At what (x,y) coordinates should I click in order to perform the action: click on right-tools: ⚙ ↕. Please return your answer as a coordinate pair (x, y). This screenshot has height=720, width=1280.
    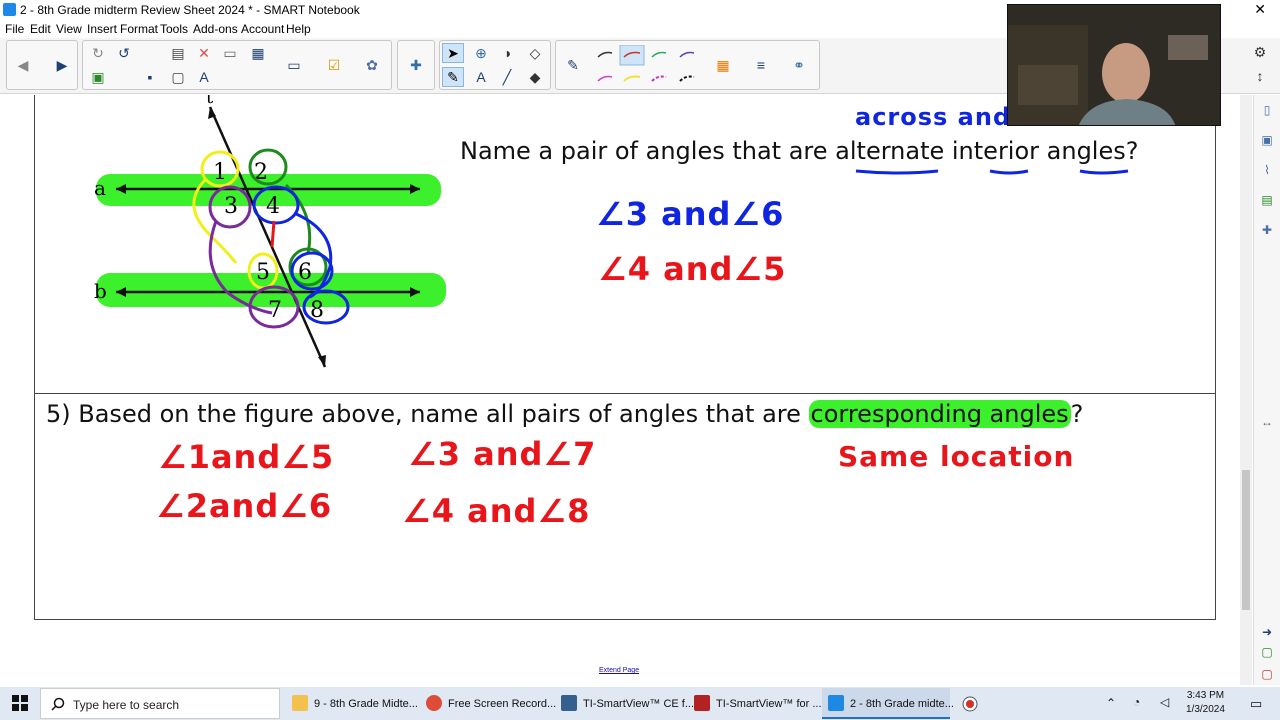
    Looking at the image, I should click on (1261, 65).